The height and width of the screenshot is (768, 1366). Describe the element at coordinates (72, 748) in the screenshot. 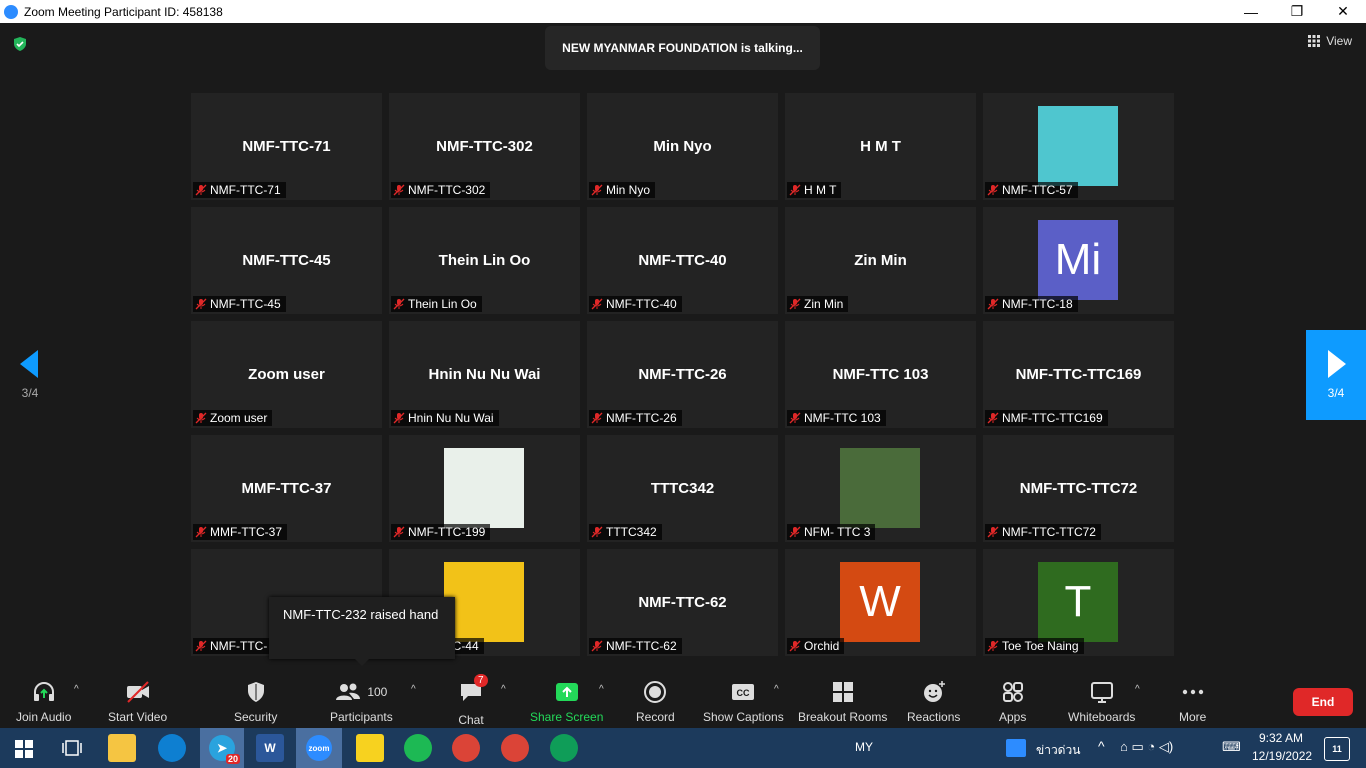

I see `task-view-icon` at that location.